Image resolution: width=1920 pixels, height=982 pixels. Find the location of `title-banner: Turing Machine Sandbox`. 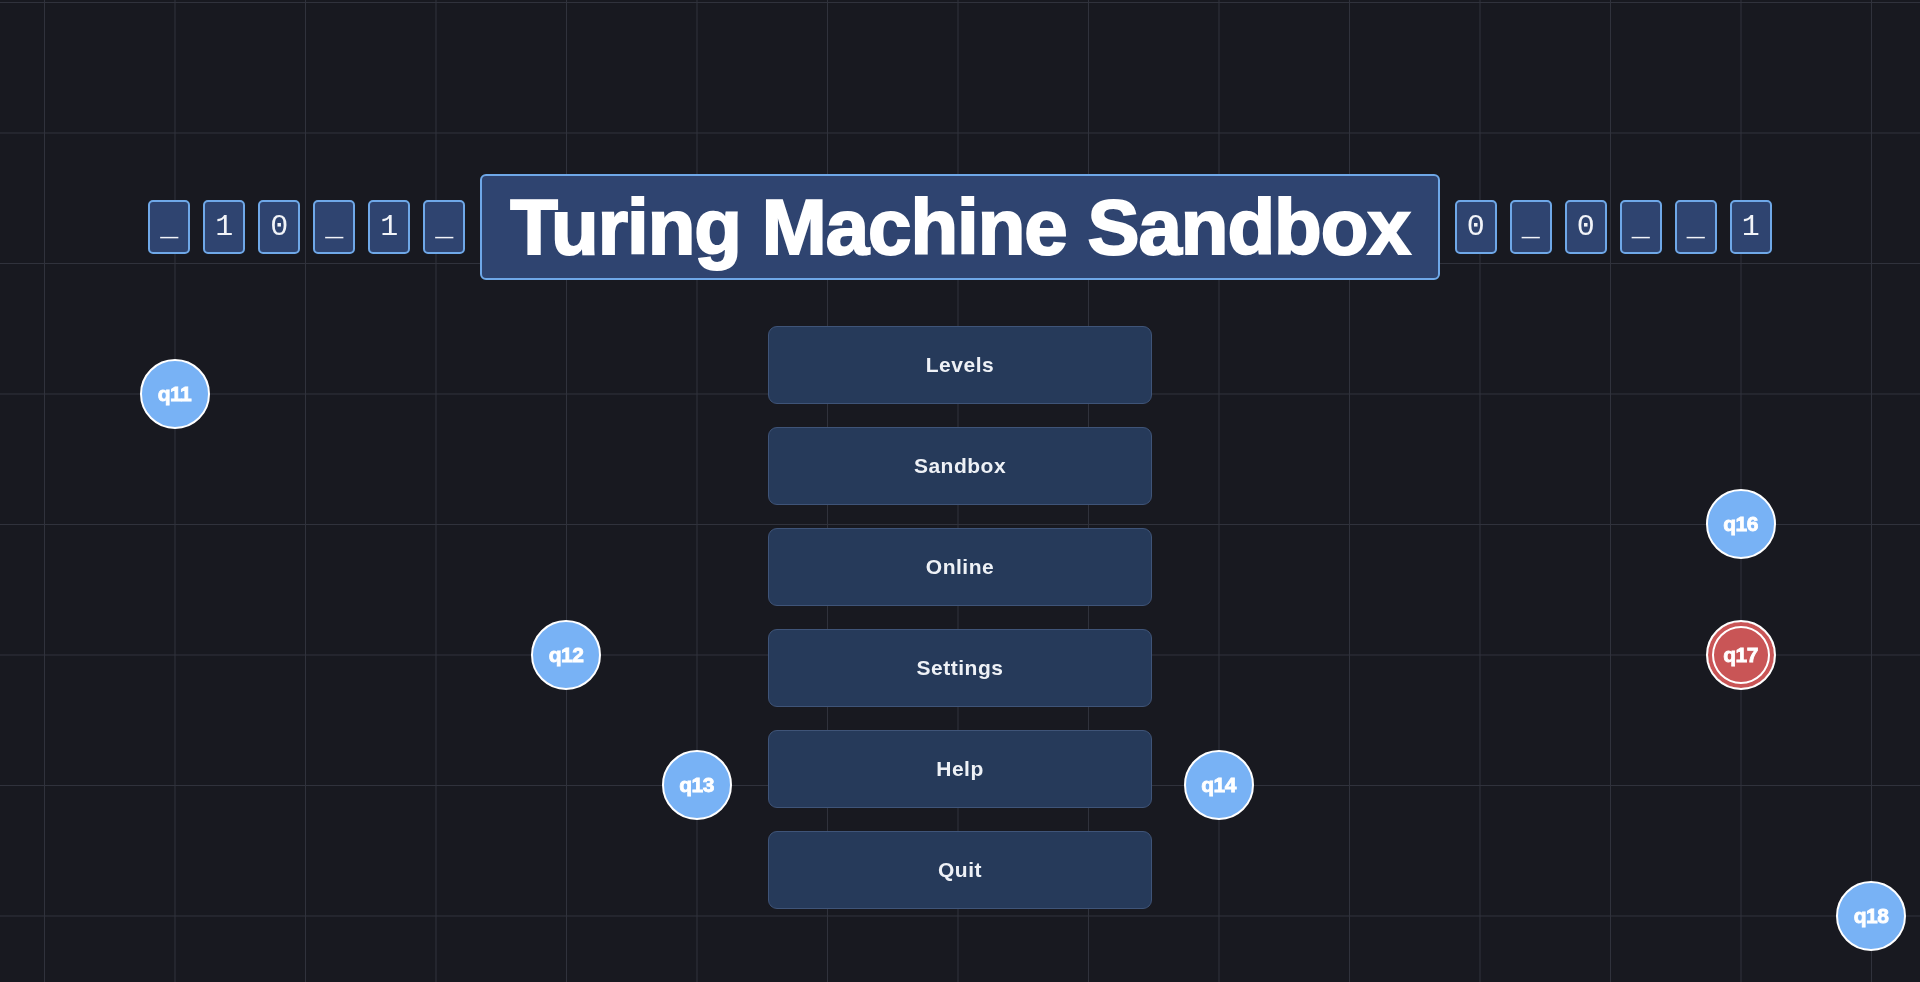

title-banner: Turing Machine Sandbox is located at coordinates (960, 227).